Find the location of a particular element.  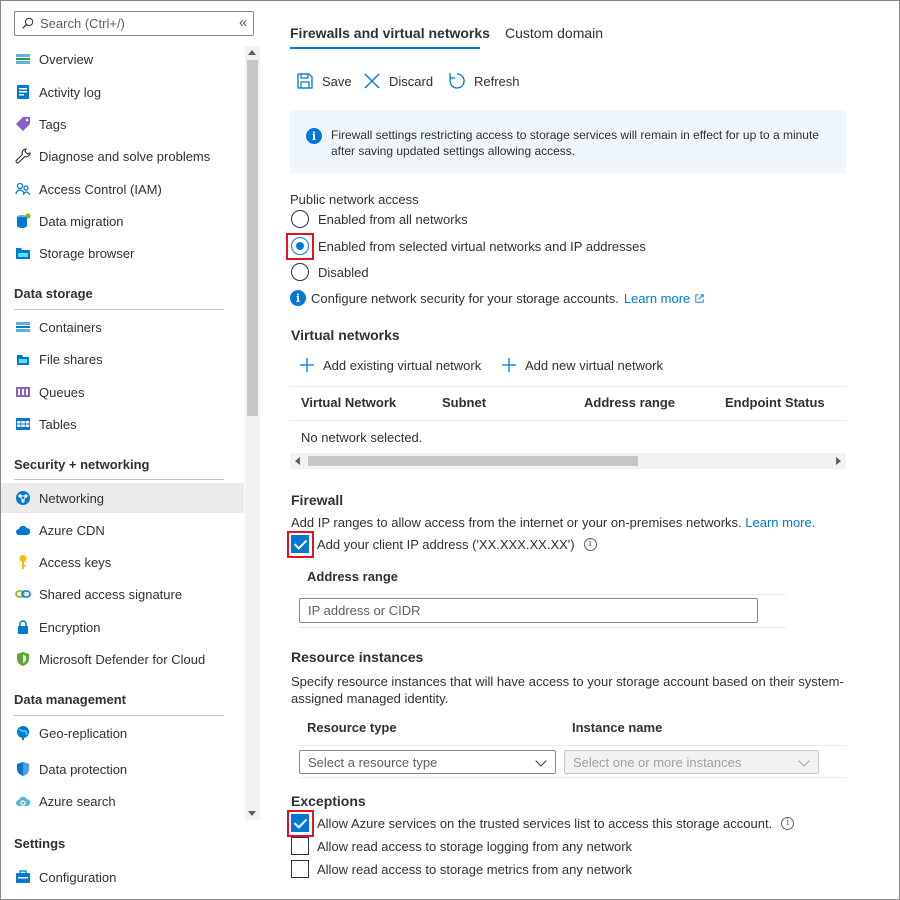

chevron-down-icon is located at coordinates (541, 761).